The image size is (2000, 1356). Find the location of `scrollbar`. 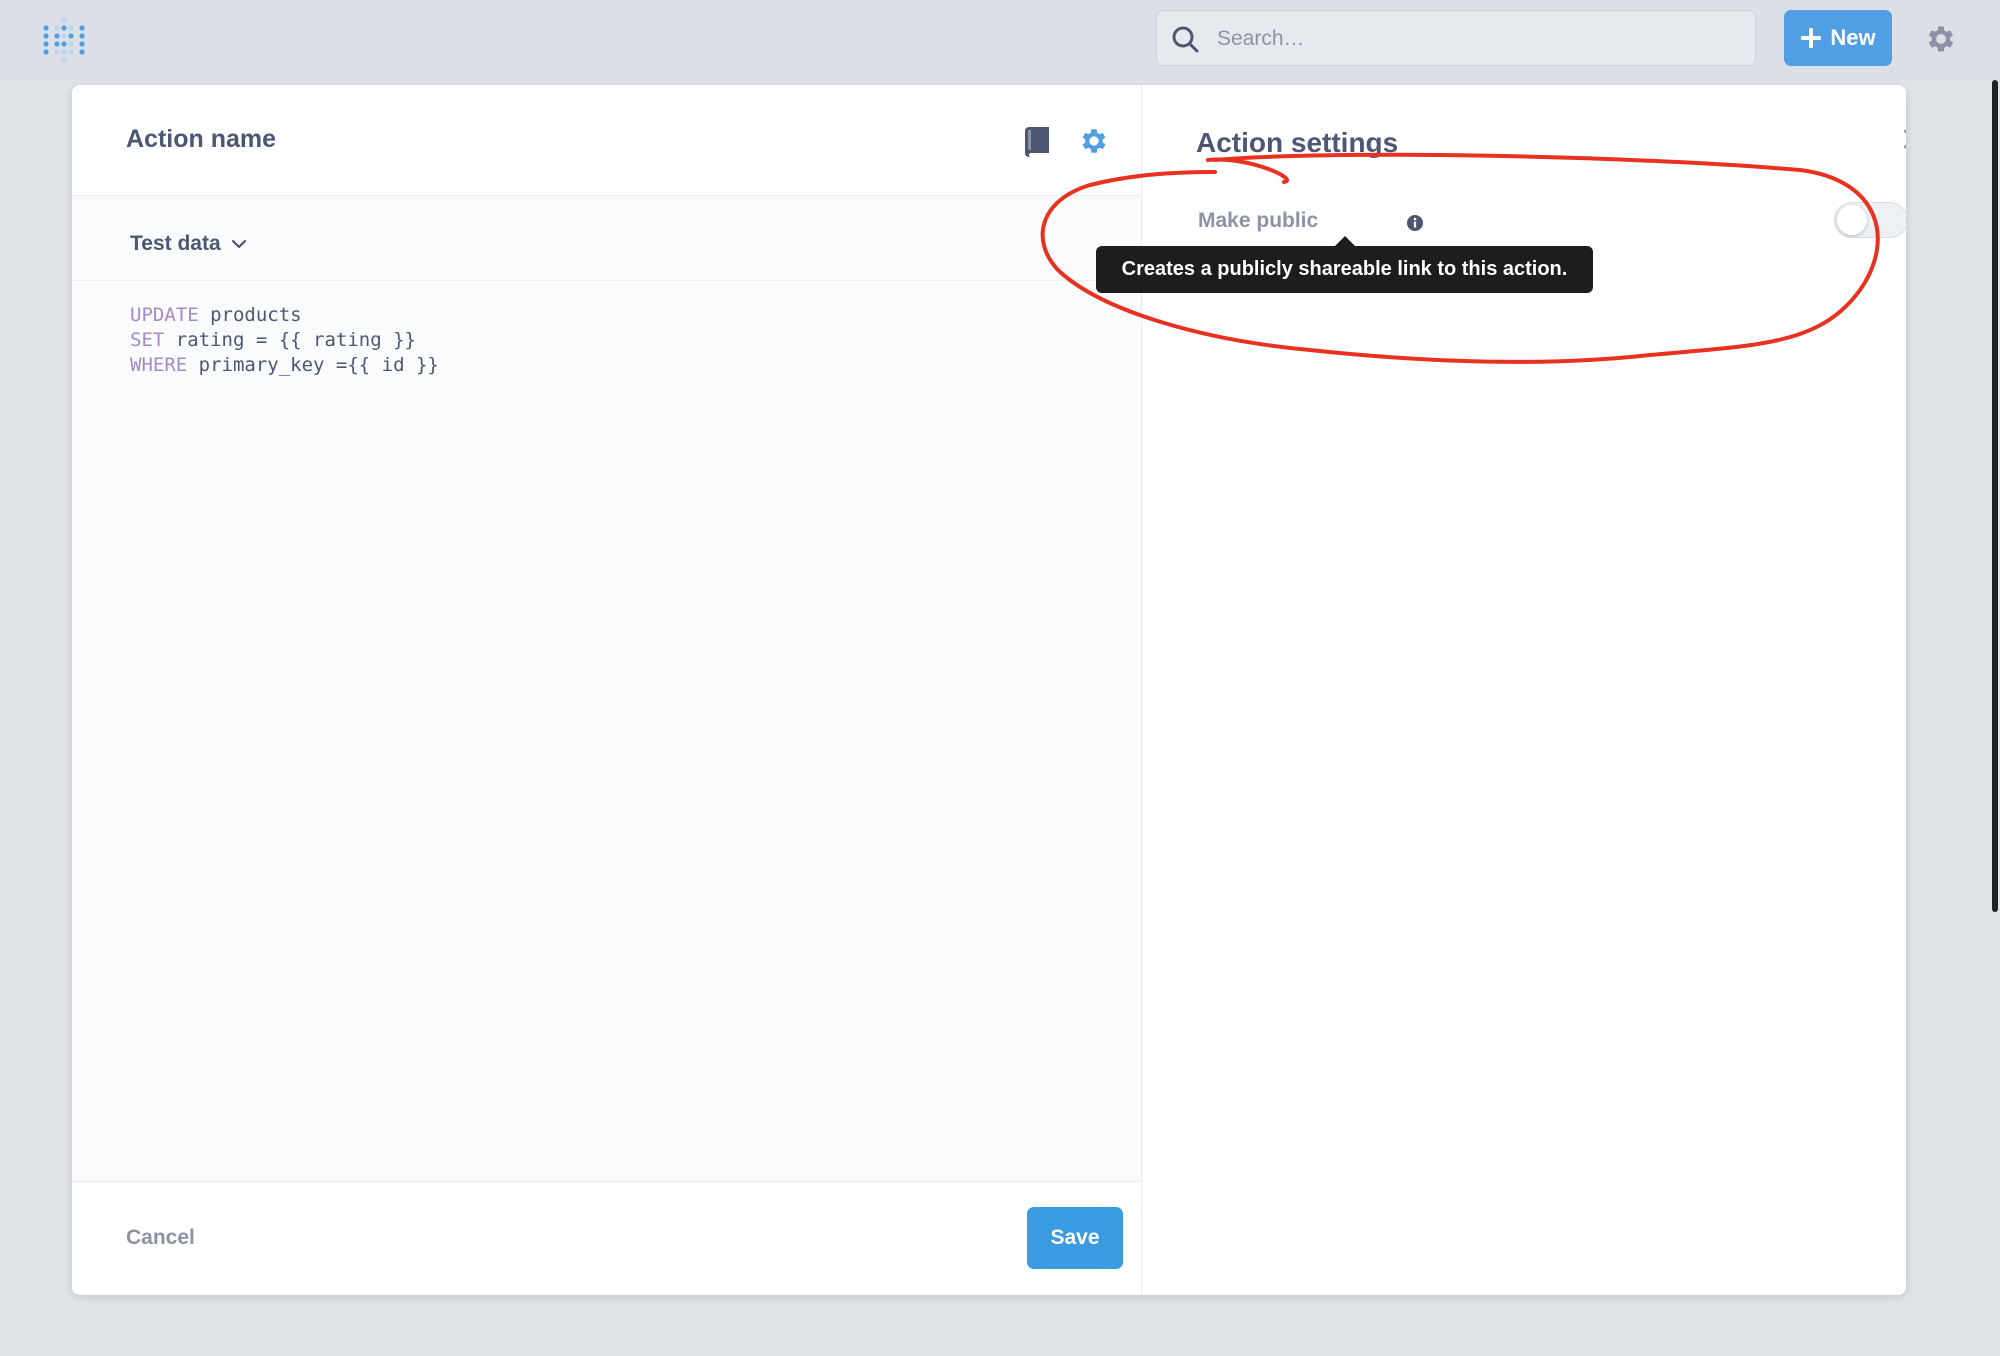

scrollbar is located at coordinates (1995, 496).